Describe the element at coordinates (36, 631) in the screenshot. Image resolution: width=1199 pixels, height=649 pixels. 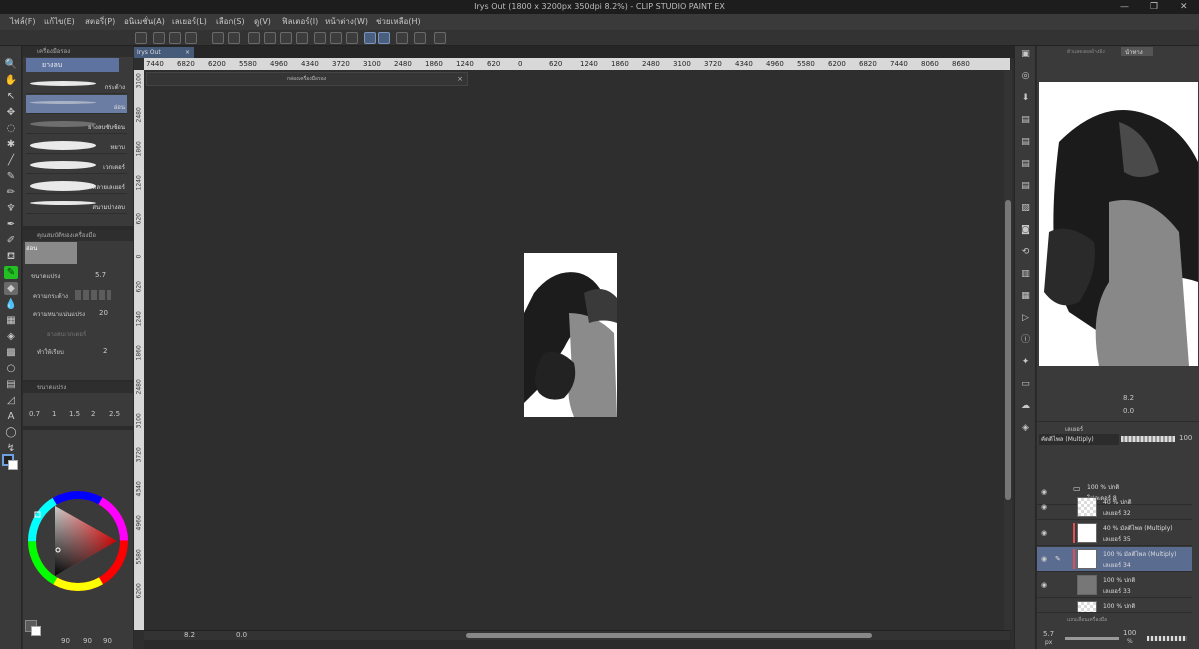
I see `color-swatch-sub` at that location.